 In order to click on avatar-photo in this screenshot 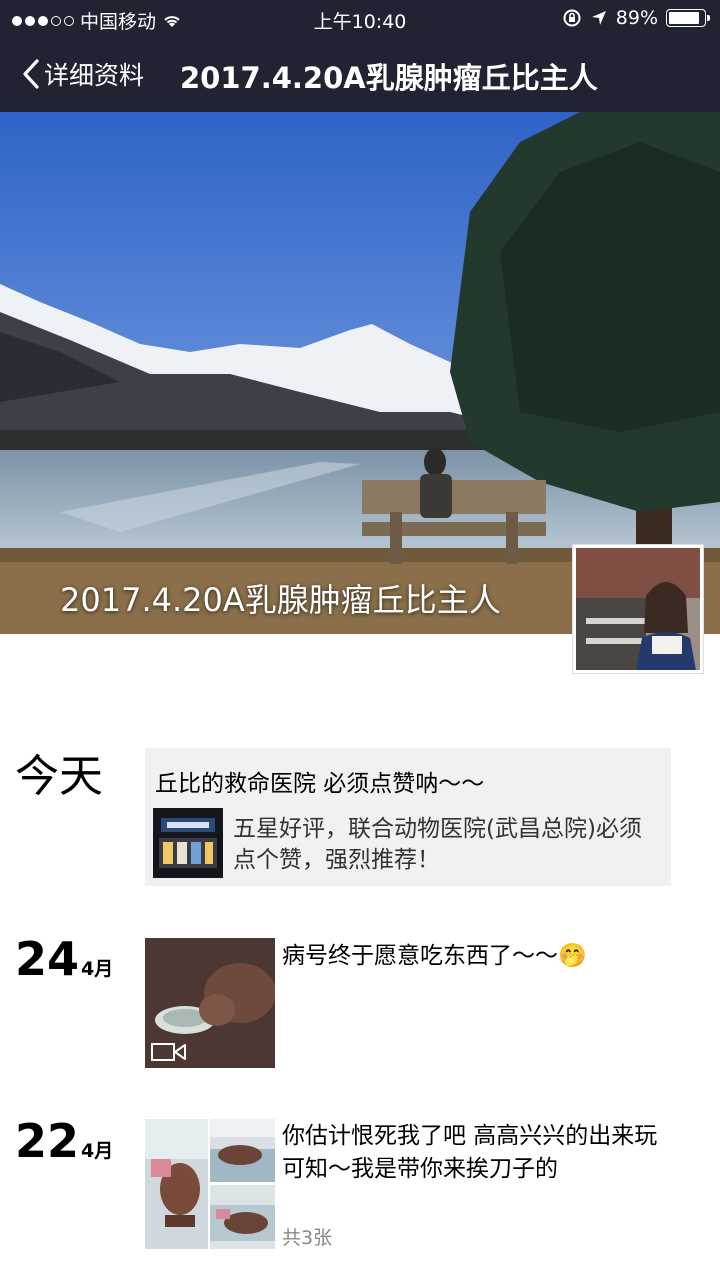, I will do `click(638, 609)`.